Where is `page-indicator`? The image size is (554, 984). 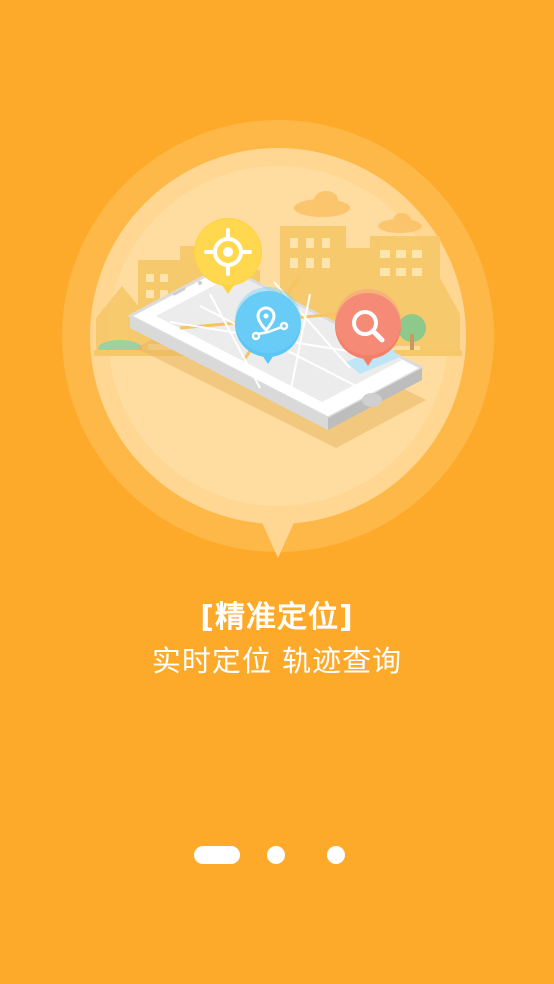 page-indicator is located at coordinates (277, 855).